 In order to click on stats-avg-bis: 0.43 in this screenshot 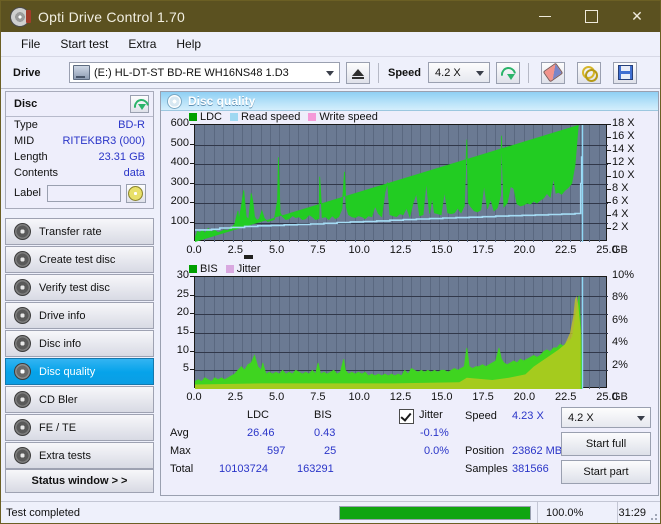, I will do `click(325, 433)`.